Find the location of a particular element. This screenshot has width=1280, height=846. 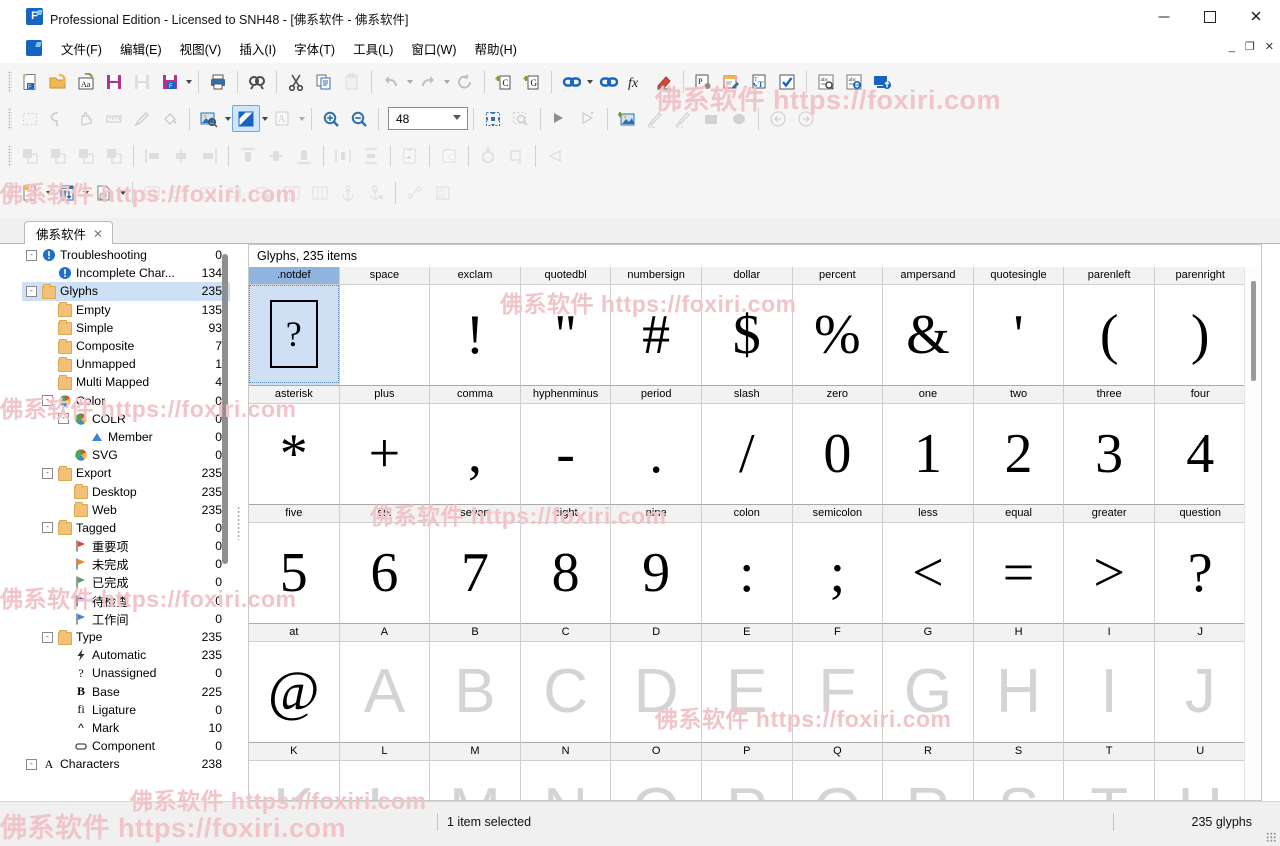

sidebar-item-troubleshooting: - Troubleshooting 0 is located at coordinates (126, 255).